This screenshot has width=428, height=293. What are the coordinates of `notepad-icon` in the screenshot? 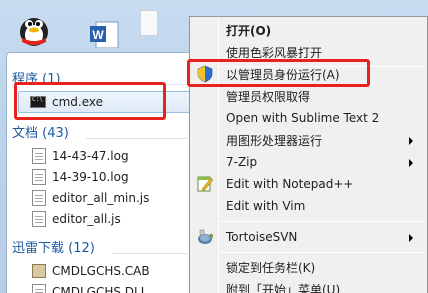 It's located at (205, 184).